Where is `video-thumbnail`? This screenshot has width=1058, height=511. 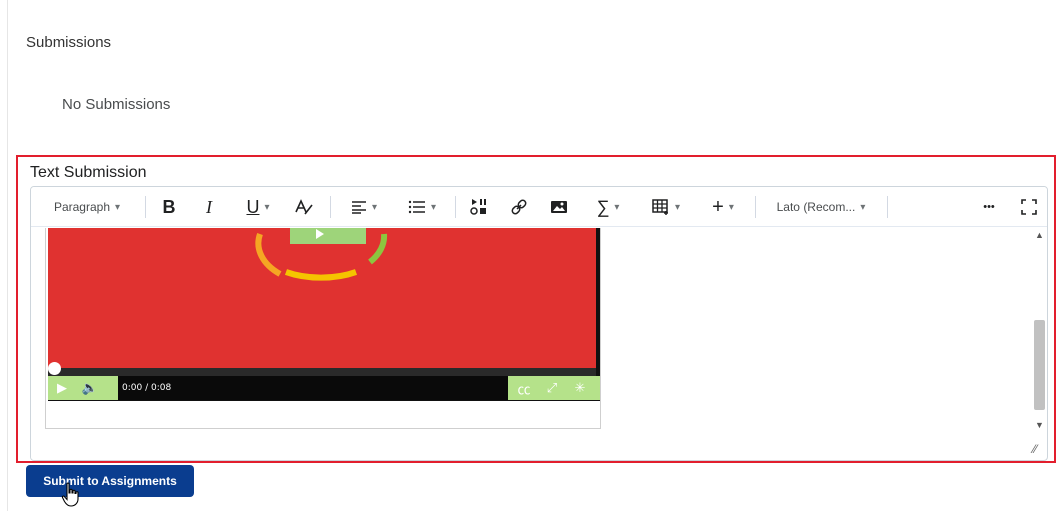 video-thumbnail is located at coordinates (322, 298).